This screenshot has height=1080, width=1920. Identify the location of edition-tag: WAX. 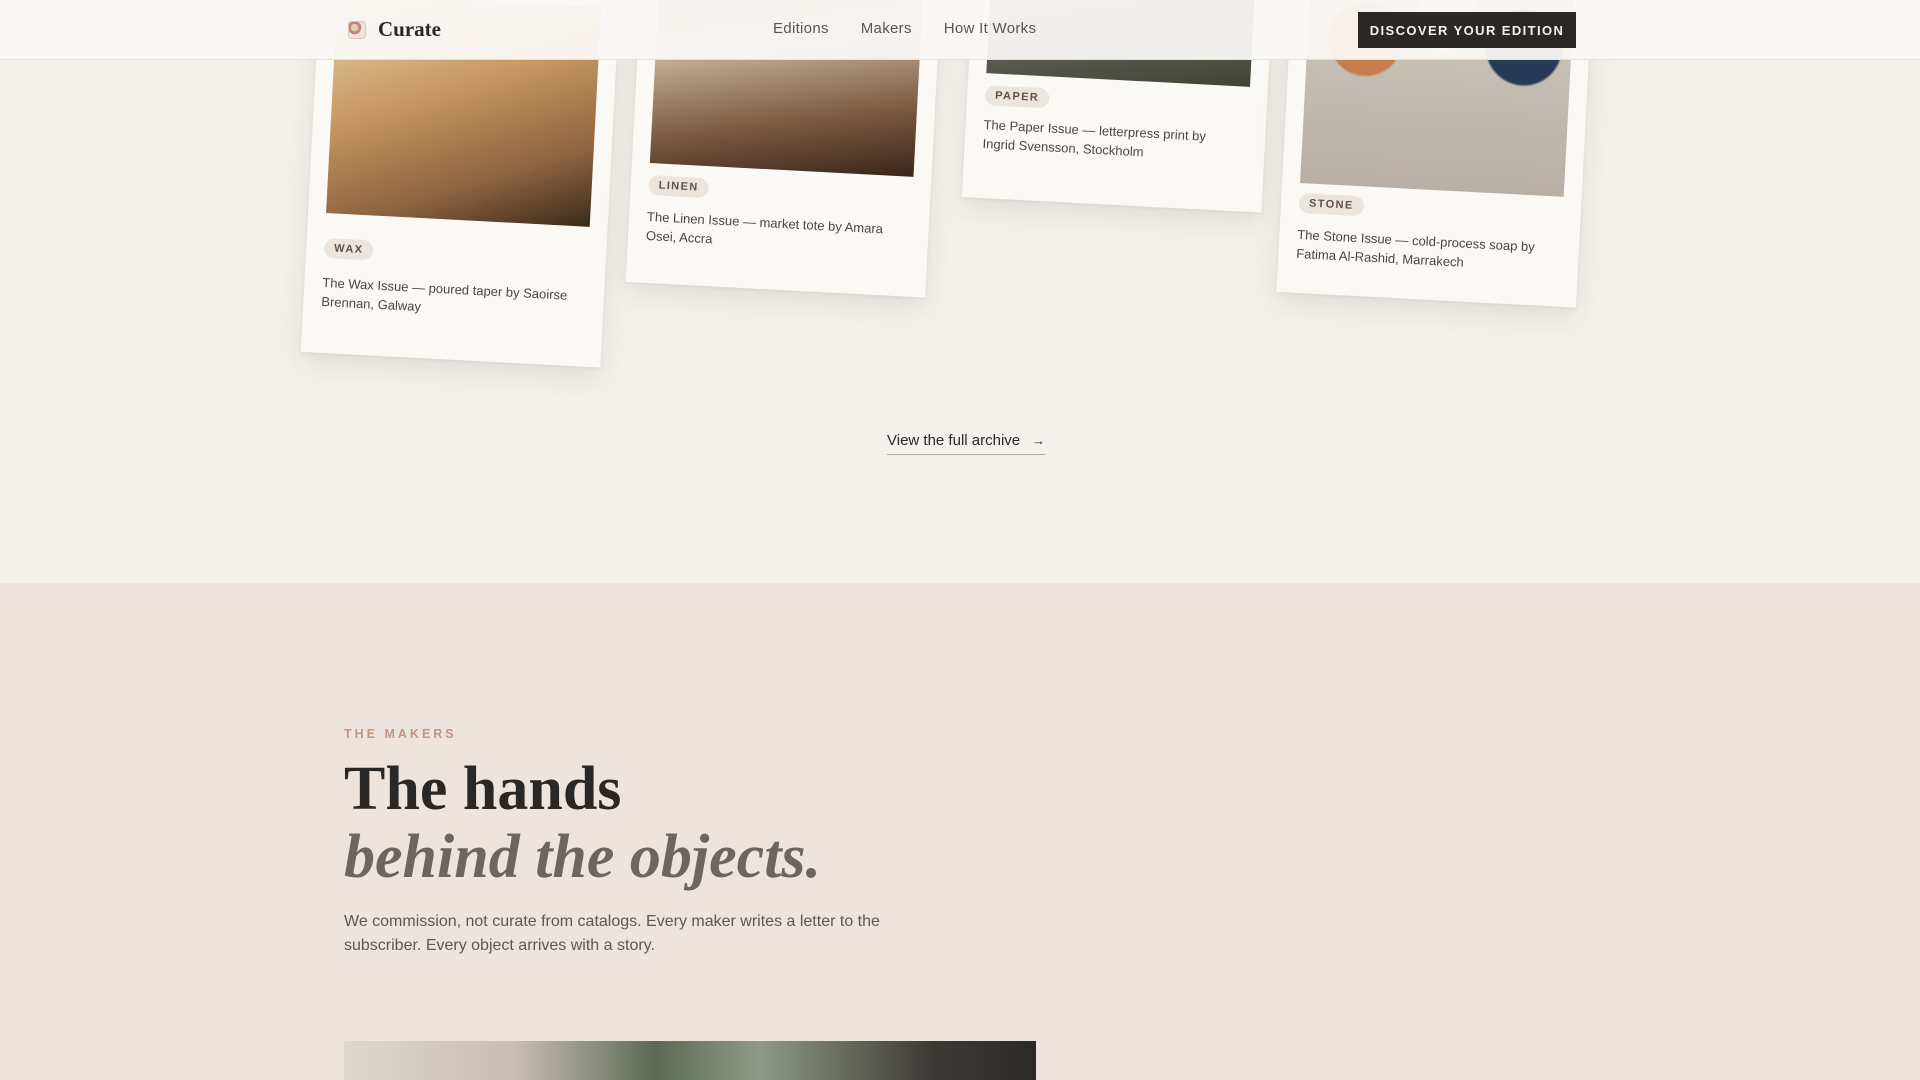
(348, 249).